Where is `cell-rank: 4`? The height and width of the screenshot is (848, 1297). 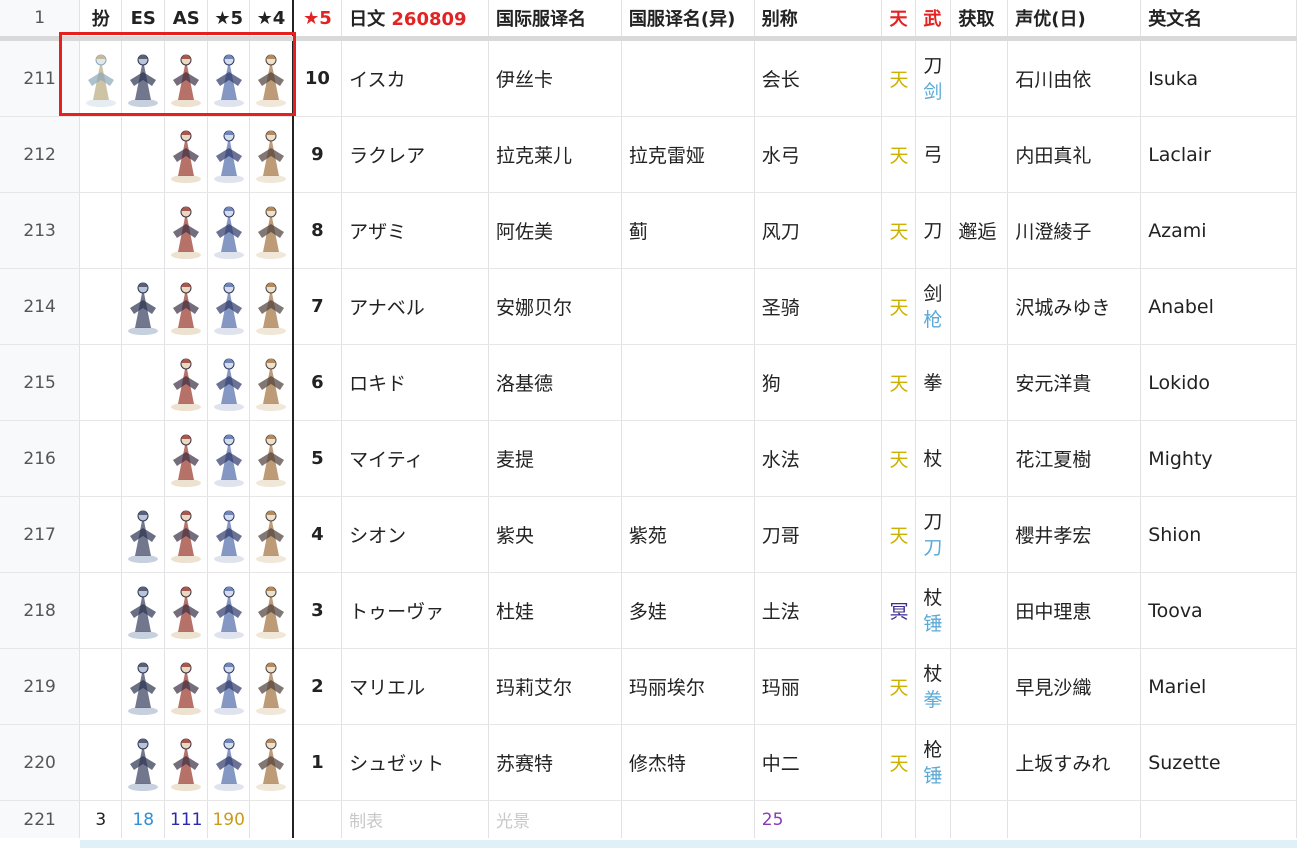 cell-rank: 4 is located at coordinates (317, 534).